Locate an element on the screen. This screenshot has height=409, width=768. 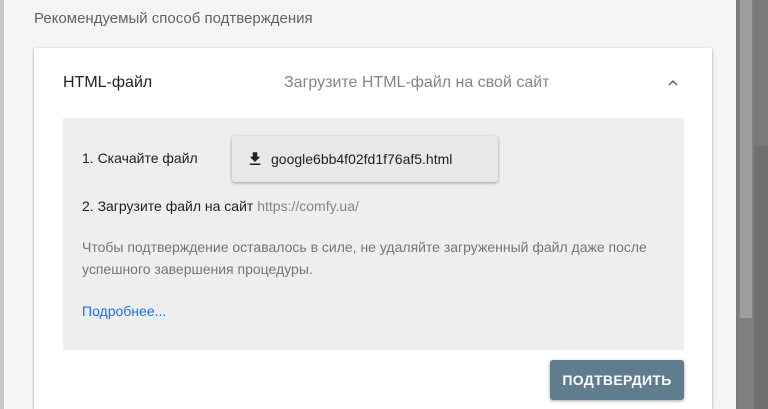
scrollbar-thumb is located at coordinates (746, 159).